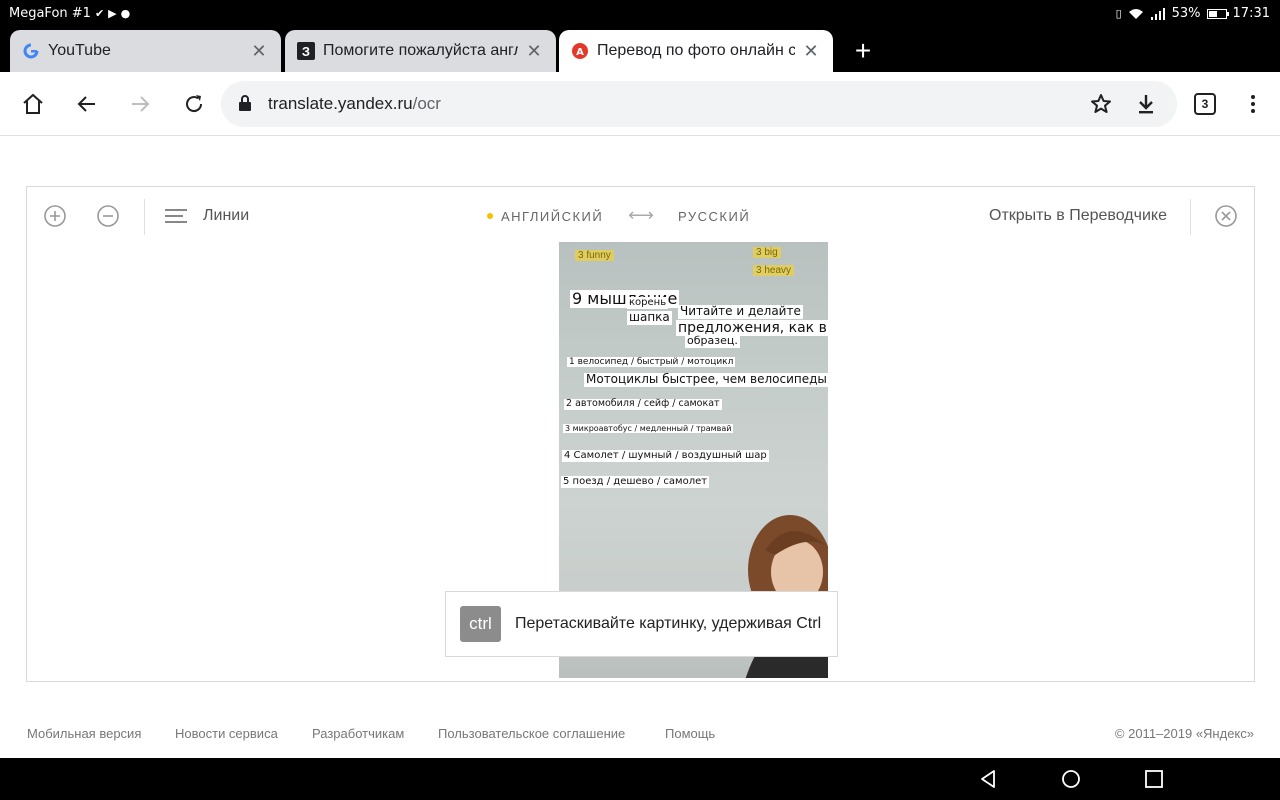  I want to click on tab-youtube: YouTube ✕, so click(145, 51).